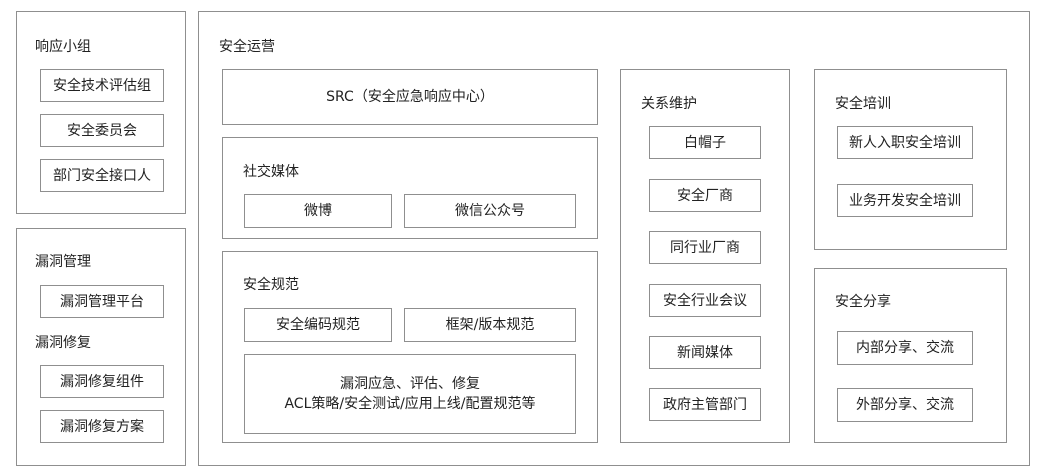  What do you see at coordinates (863, 302) in the screenshot?
I see `sharing-title: 安全分享` at bounding box center [863, 302].